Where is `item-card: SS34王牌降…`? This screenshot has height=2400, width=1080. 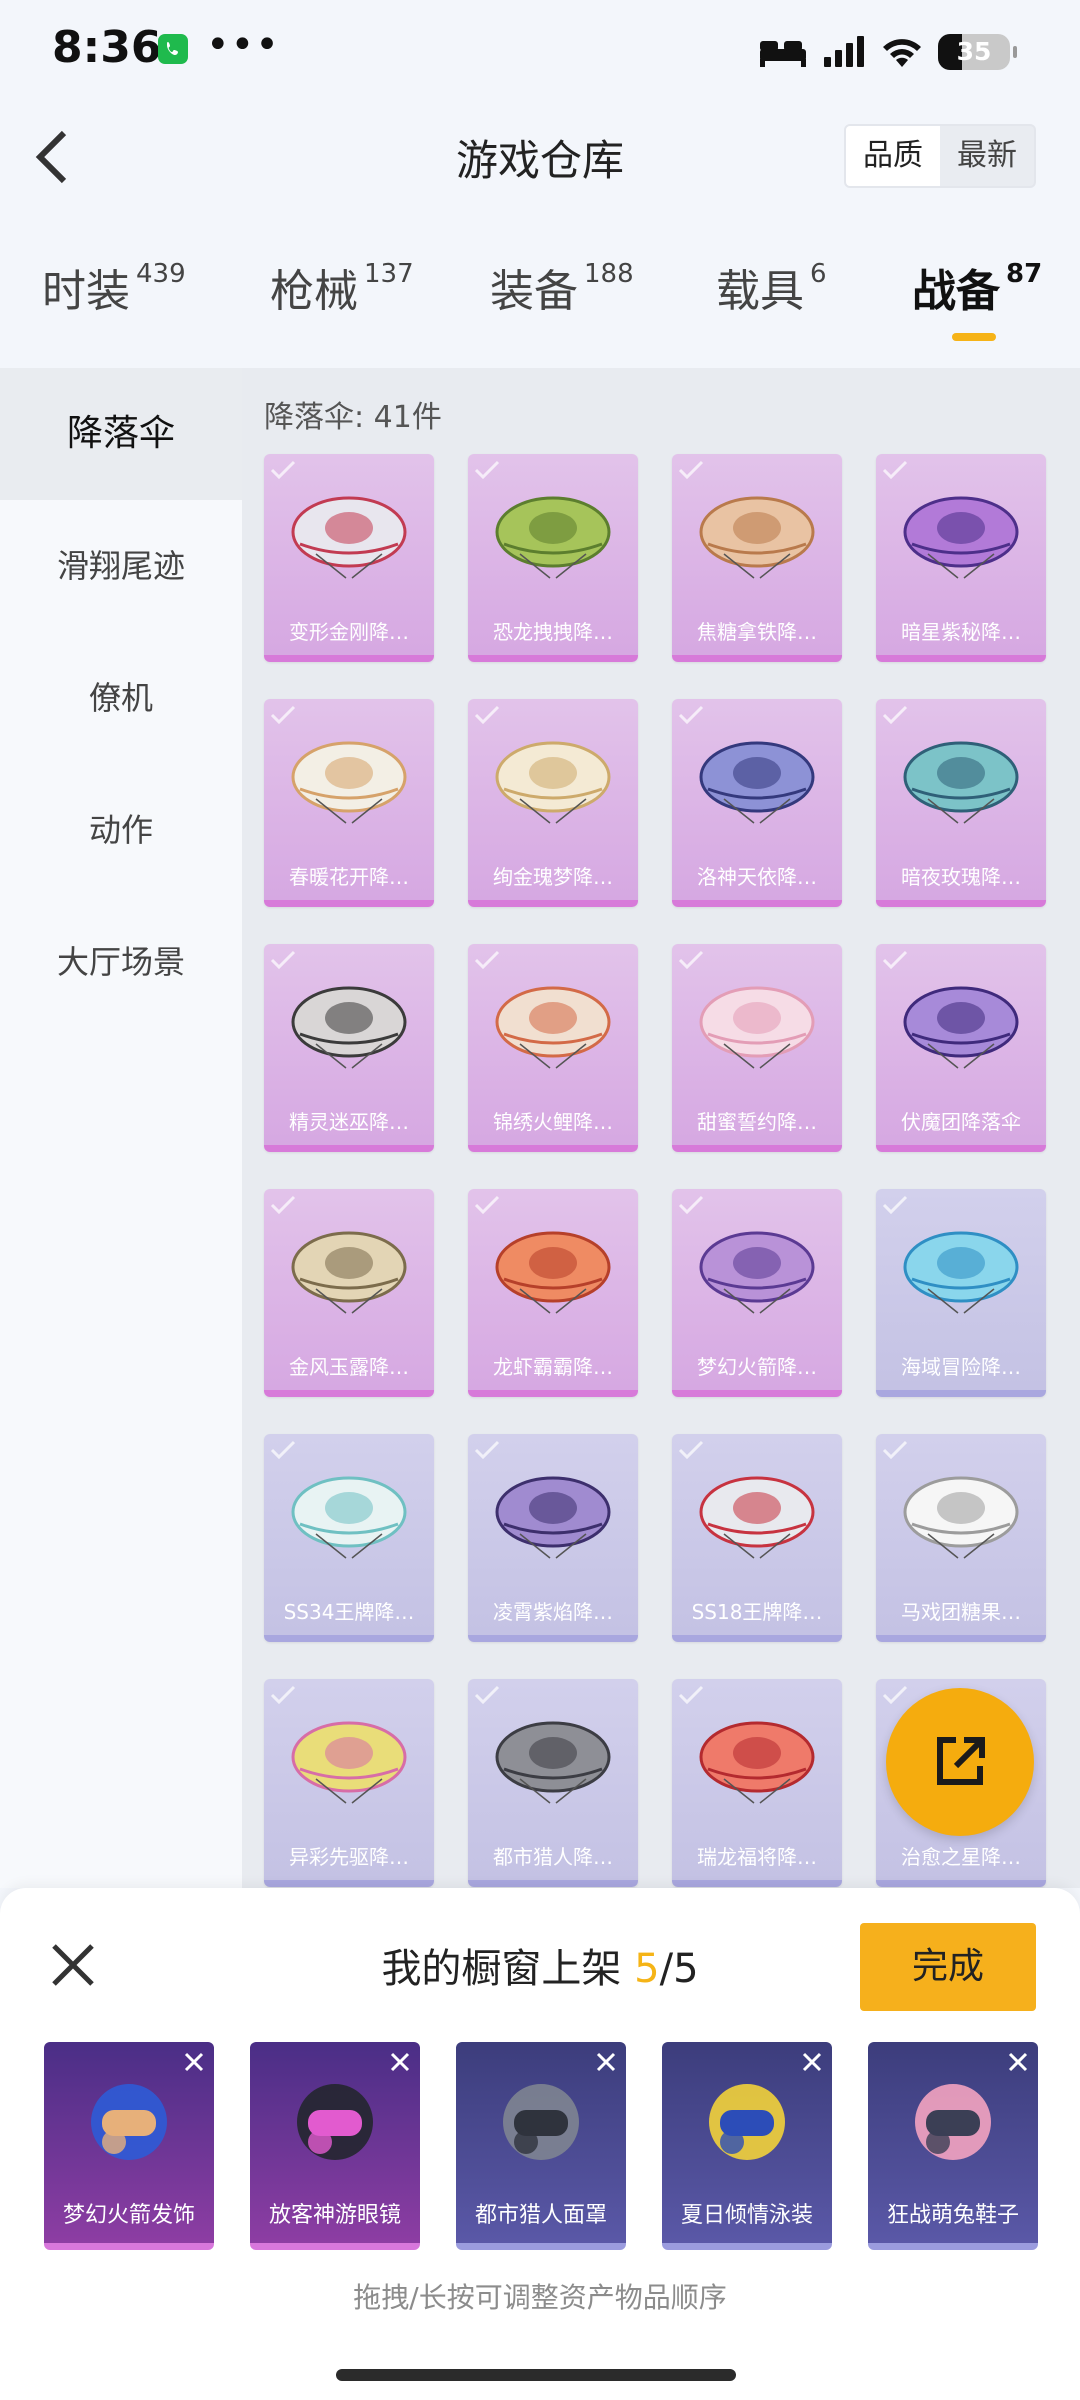 item-card: SS34王牌降… is located at coordinates (349, 1538).